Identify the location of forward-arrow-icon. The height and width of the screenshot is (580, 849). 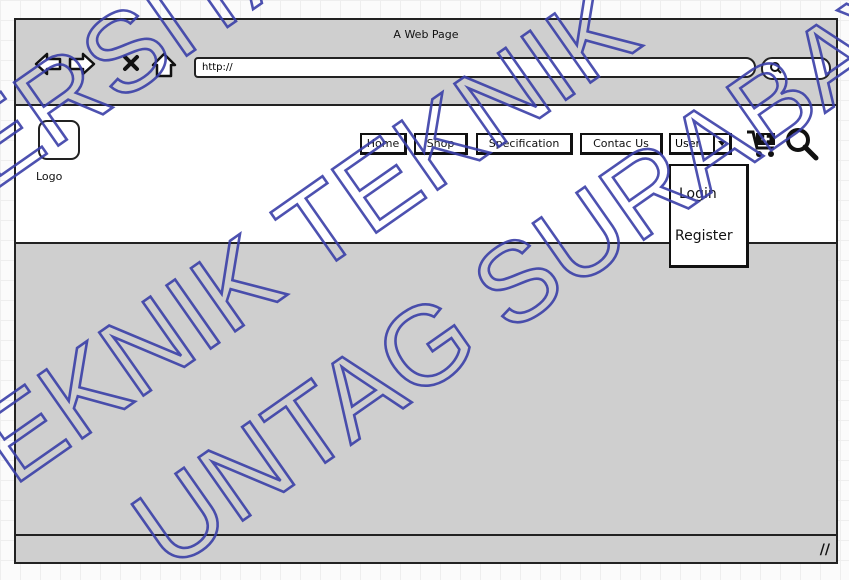
(82, 64).